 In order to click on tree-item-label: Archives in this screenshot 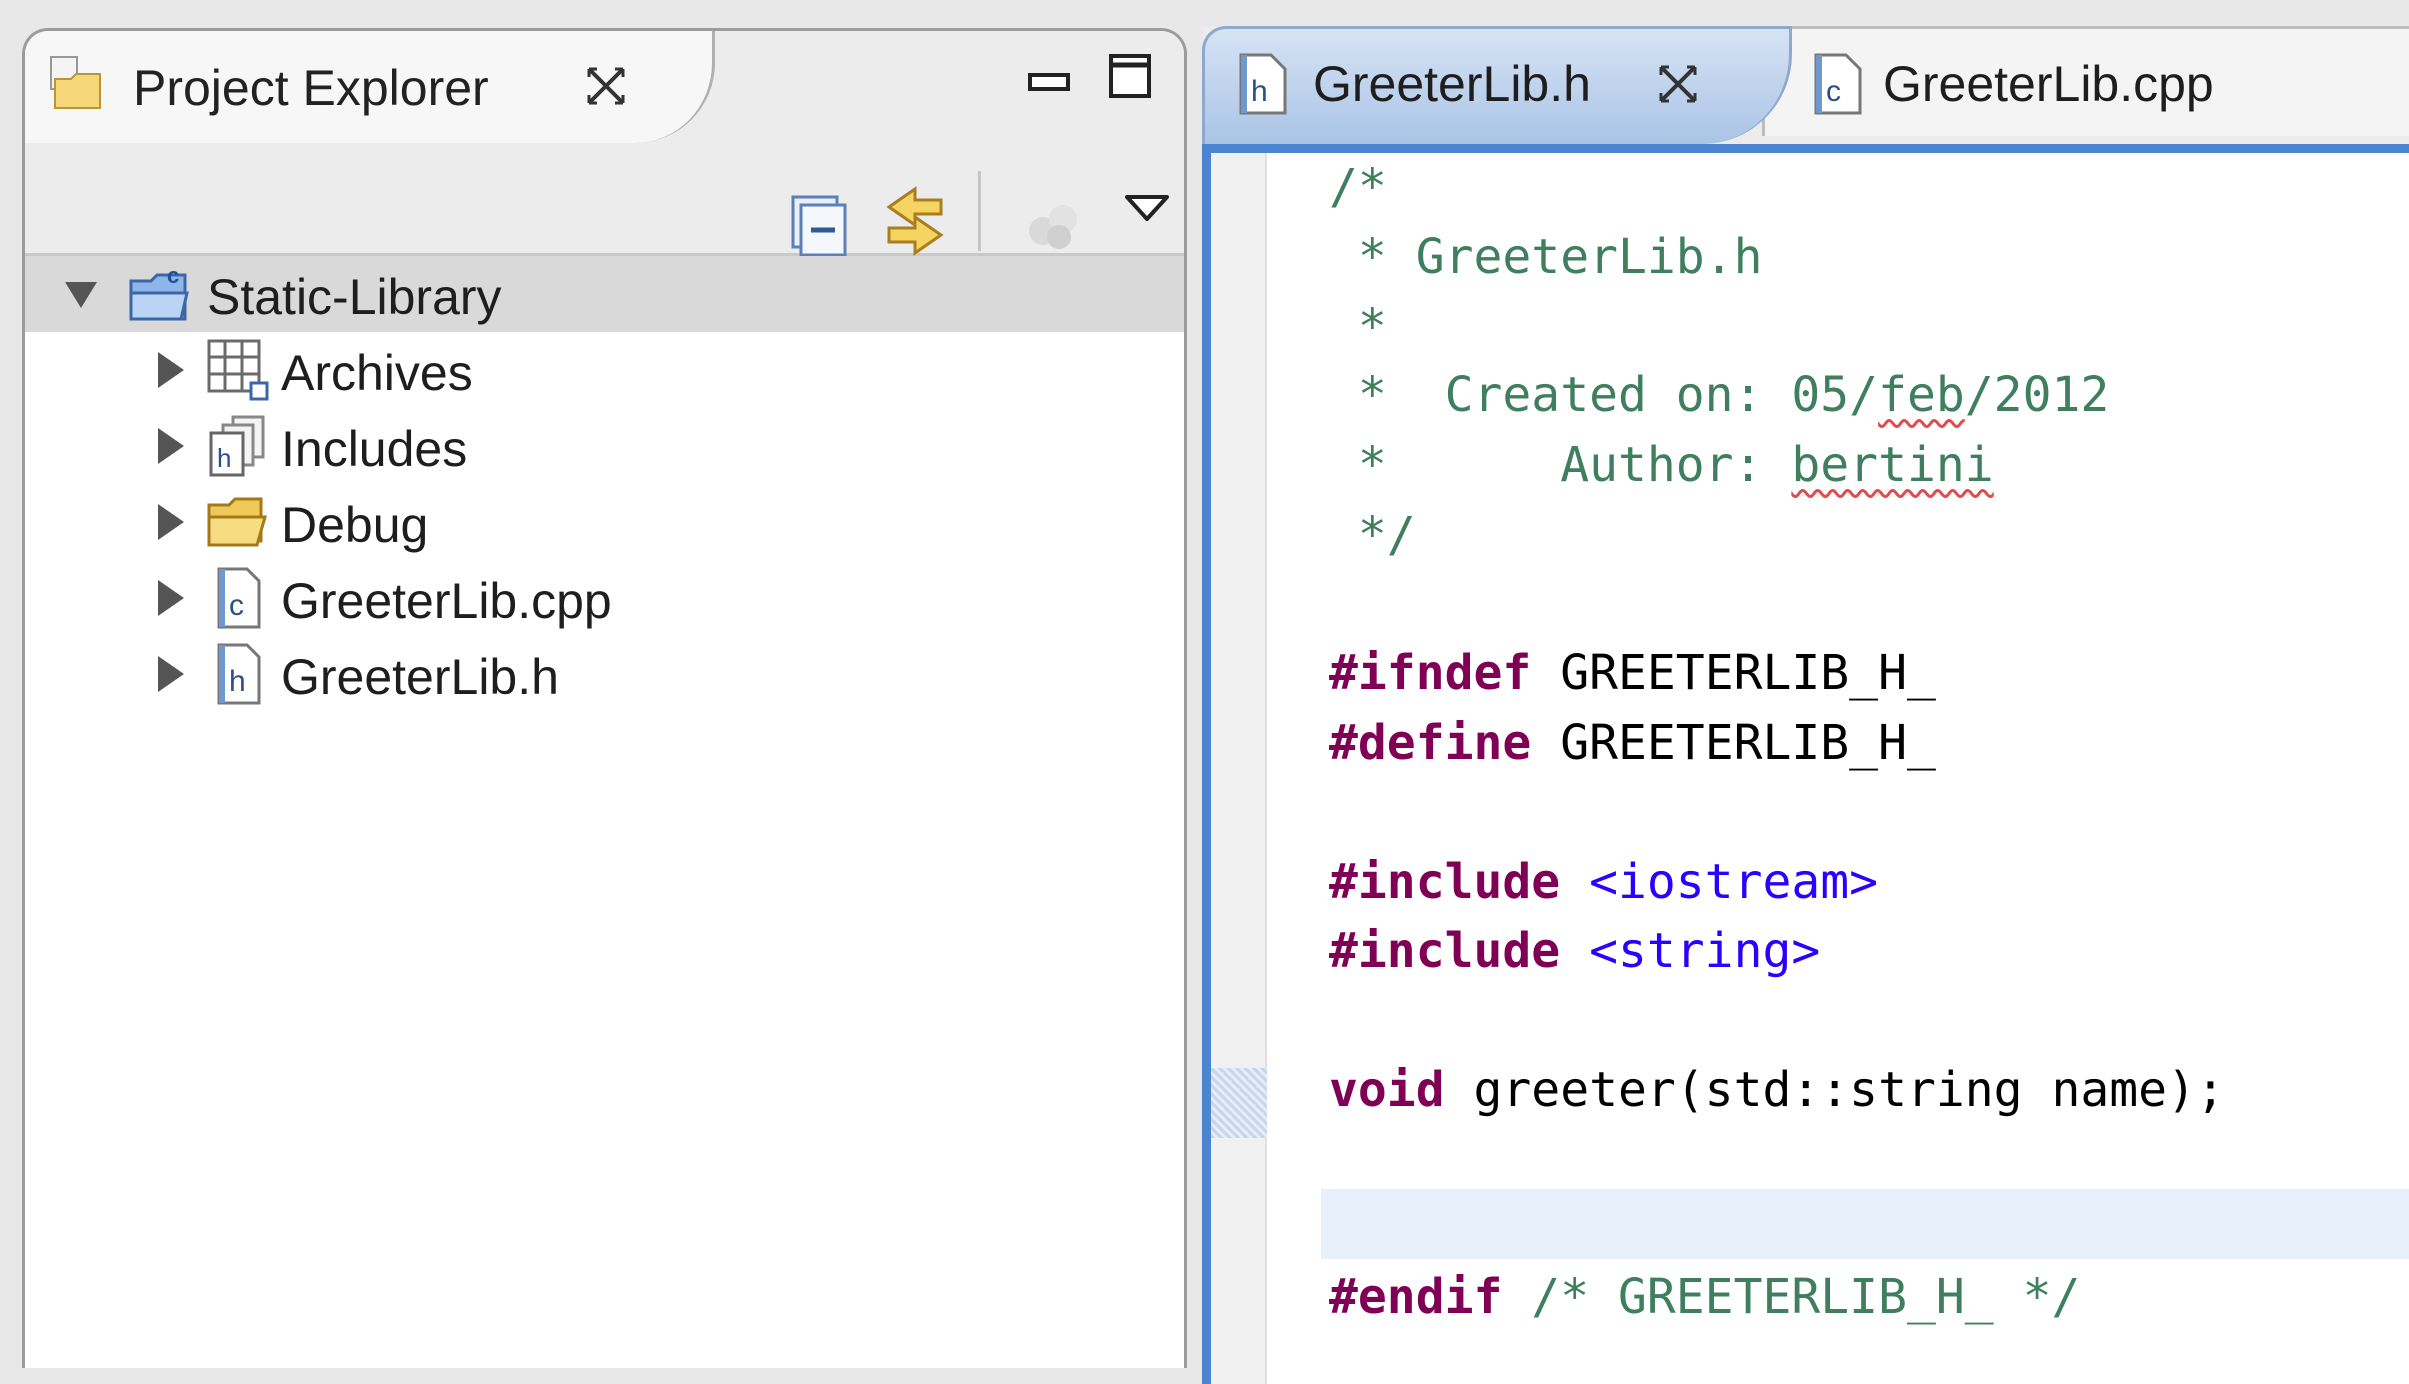, I will do `click(377, 373)`.